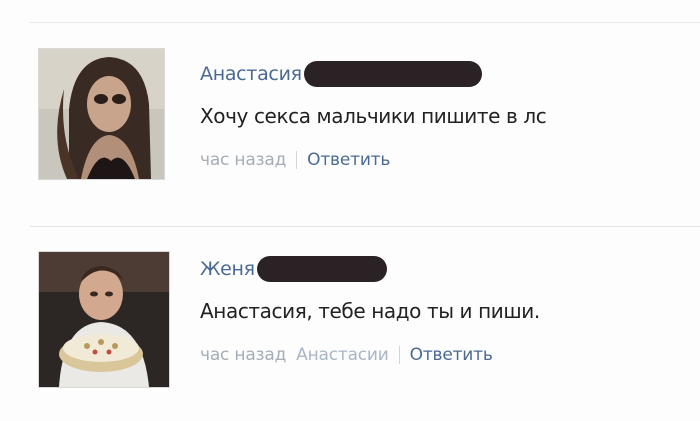  What do you see at coordinates (440, 160) in the screenshot?
I see `comment-meta: час назад Ответить` at bounding box center [440, 160].